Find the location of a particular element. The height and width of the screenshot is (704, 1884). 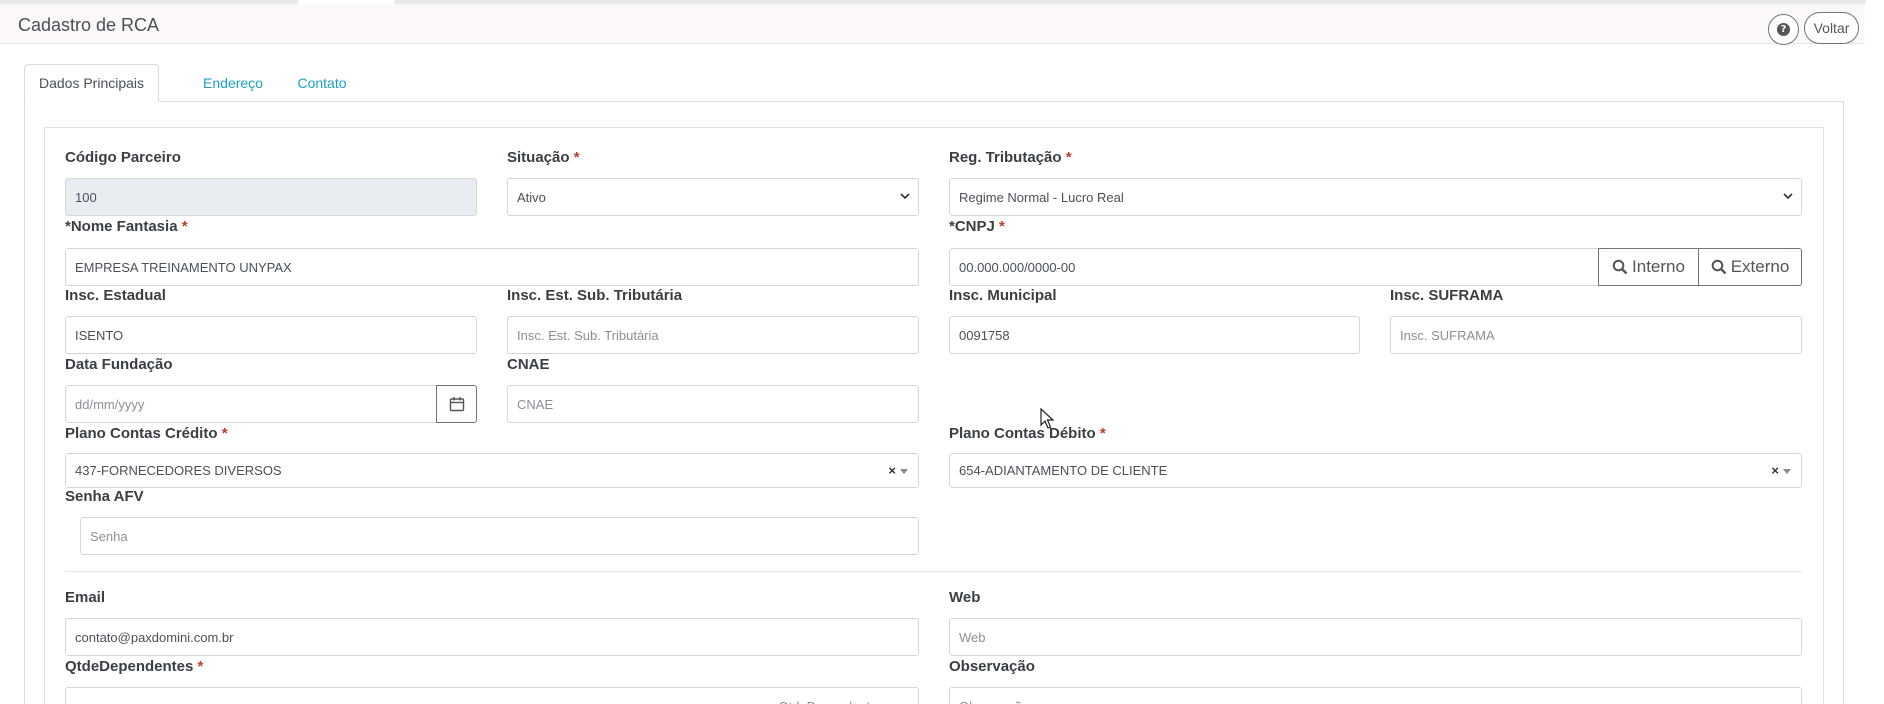

senha-afv-label: Senha AFV is located at coordinates (104, 496).